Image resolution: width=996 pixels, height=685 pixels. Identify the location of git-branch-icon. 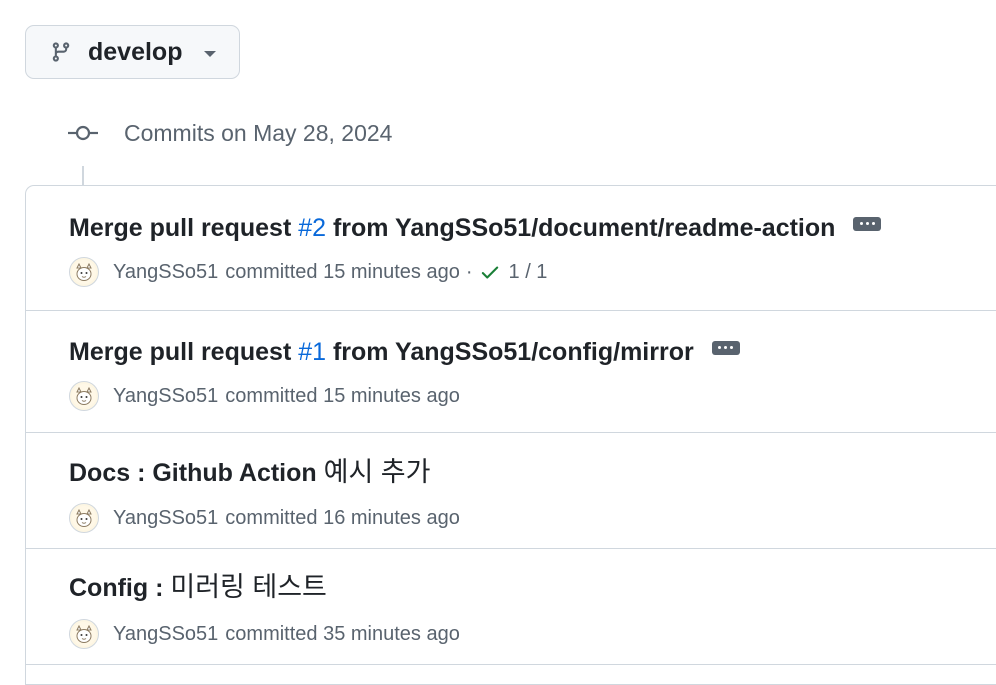
(61, 52).